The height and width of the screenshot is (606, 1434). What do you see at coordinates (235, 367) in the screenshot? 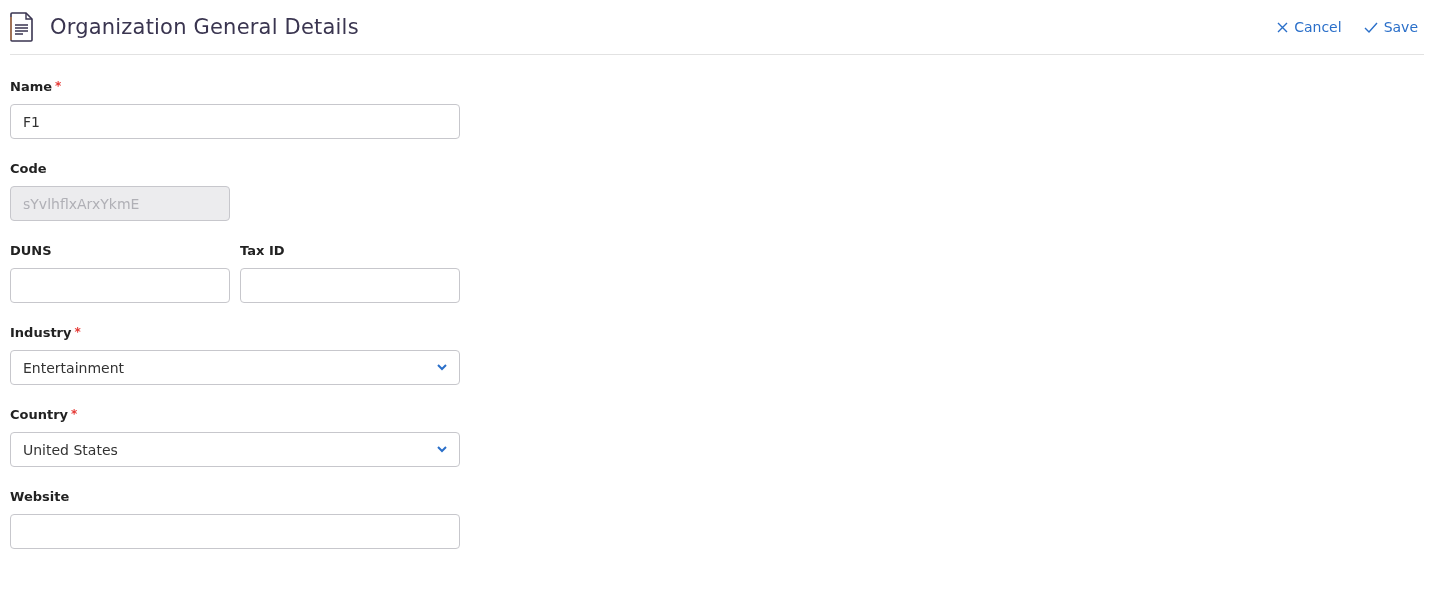
I see `dropdown-select: Entertainment` at bounding box center [235, 367].